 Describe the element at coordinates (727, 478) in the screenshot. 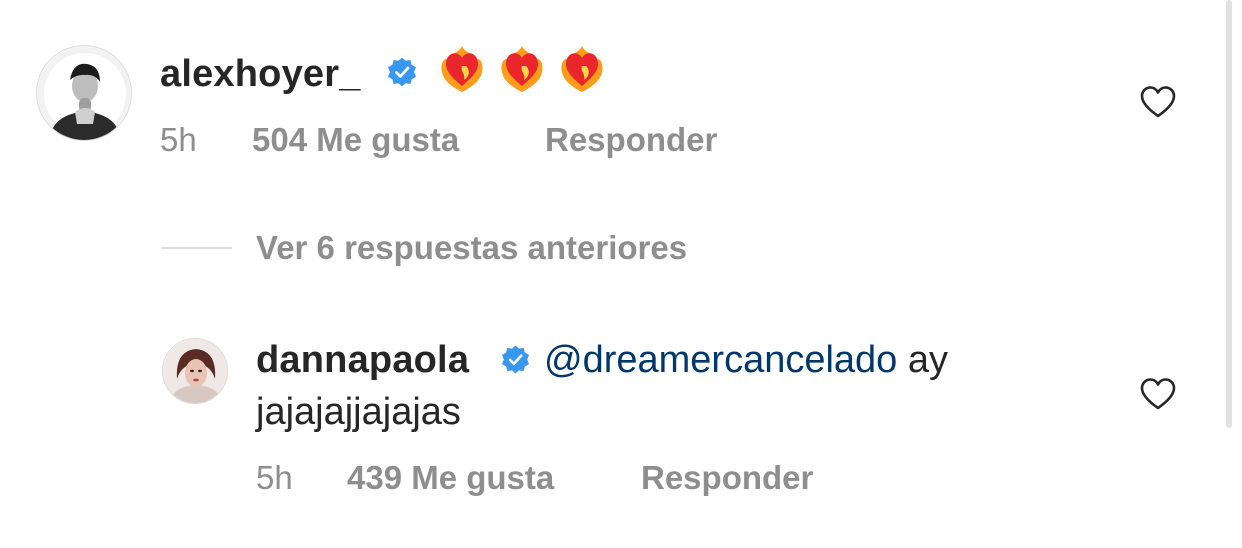

I see `reply-reply-button: Responder` at that location.